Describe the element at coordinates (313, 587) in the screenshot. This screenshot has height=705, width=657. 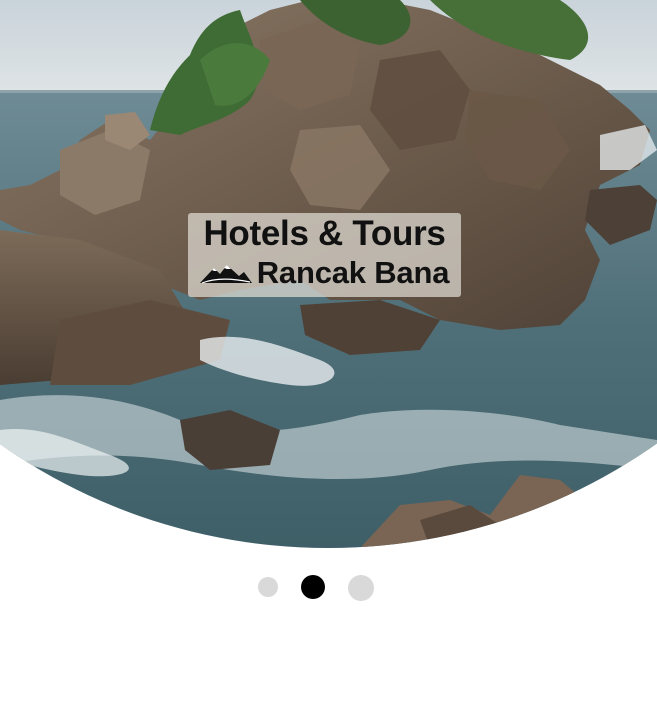
I see `pagination-dot-2-active` at that location.